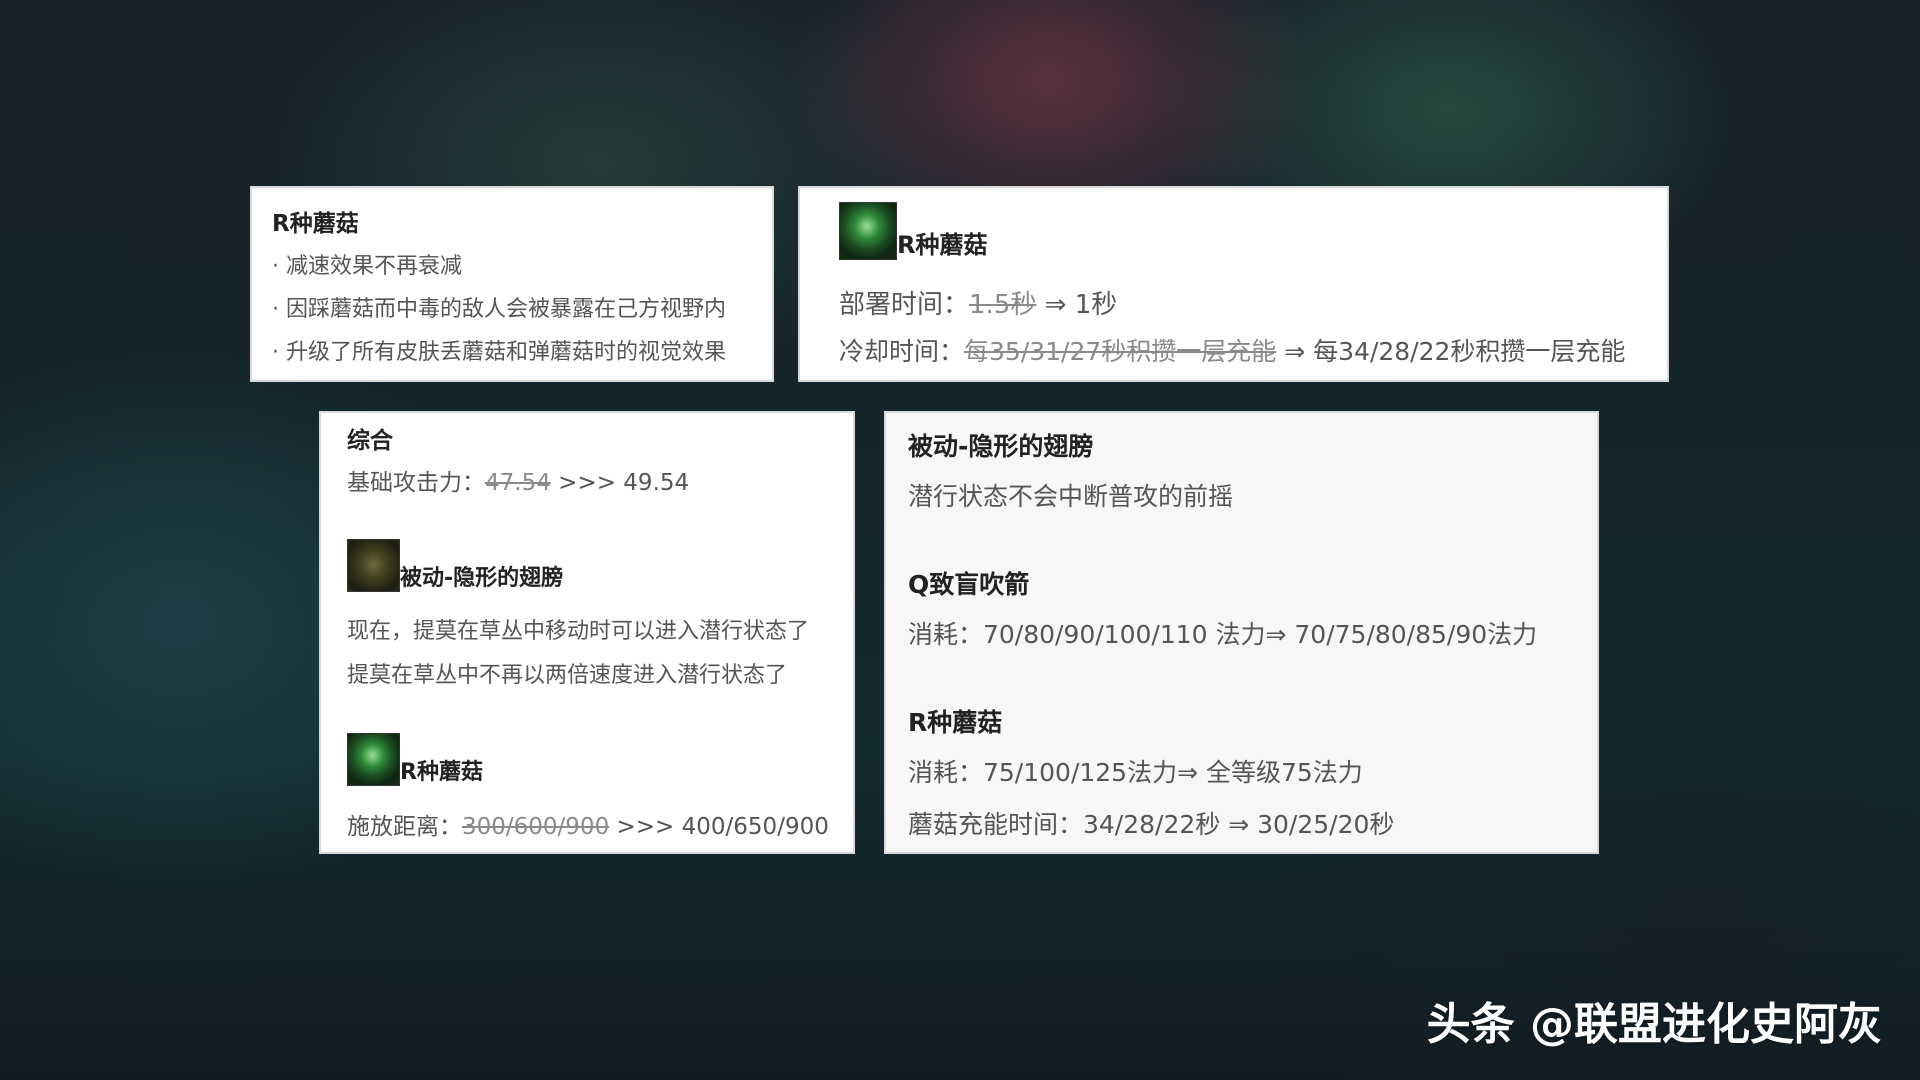  Describe the element at coordinates (567, 675) in the screenshot. I see `passive-line: 提莫在草丛中不再以两倍速度进入潜行状态了` at that location.